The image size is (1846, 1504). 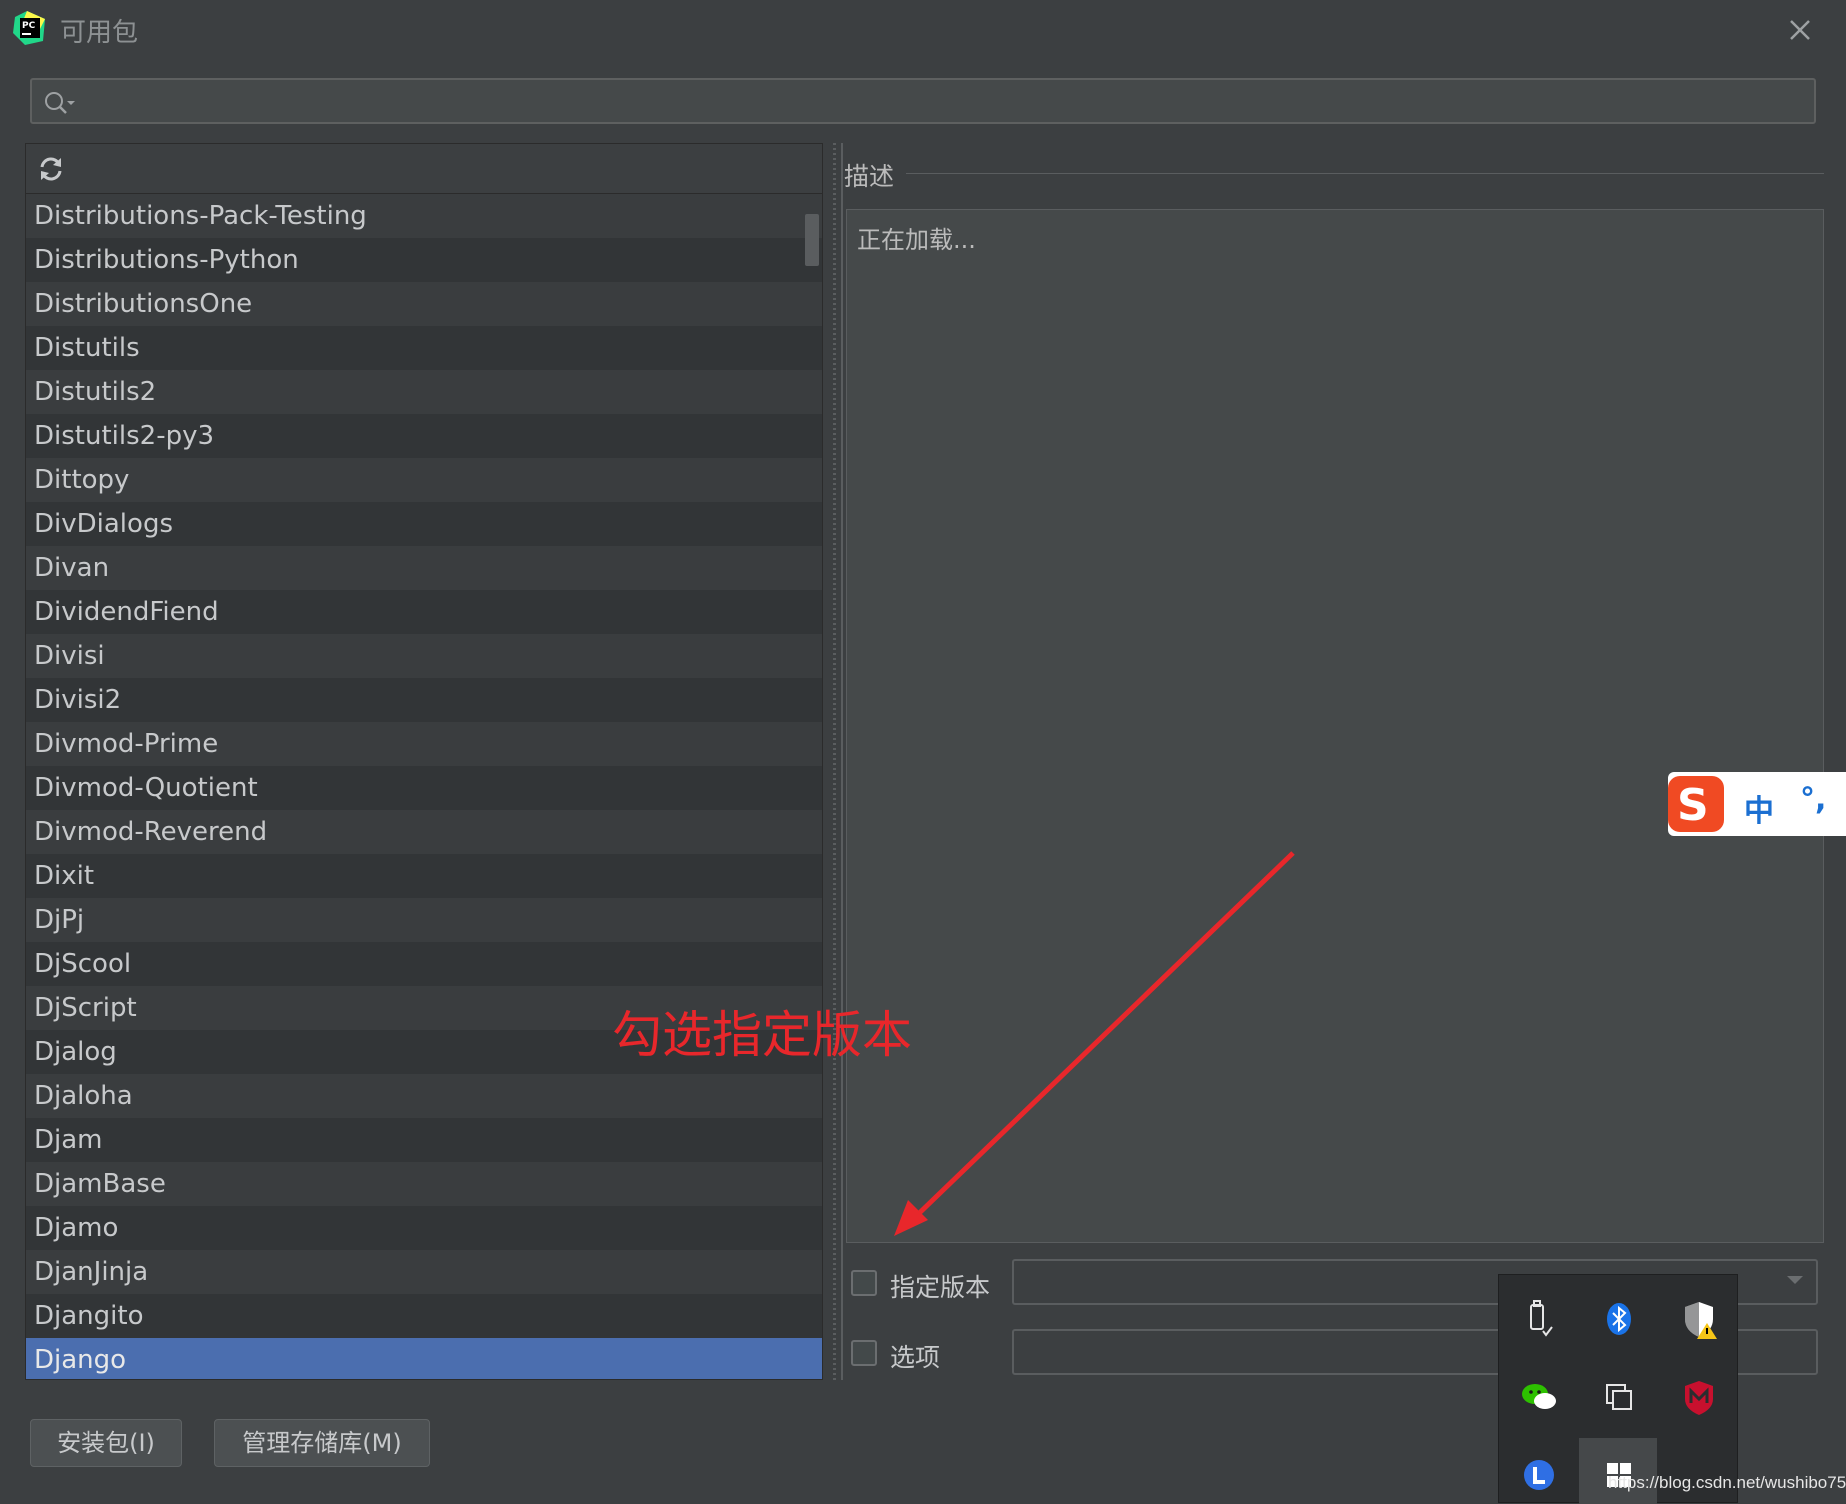 What do you see at coordinates (424, 832) in the screenshot?
I see `package-list-item: Divmod-Reverend` at bounding box center [424, 832].